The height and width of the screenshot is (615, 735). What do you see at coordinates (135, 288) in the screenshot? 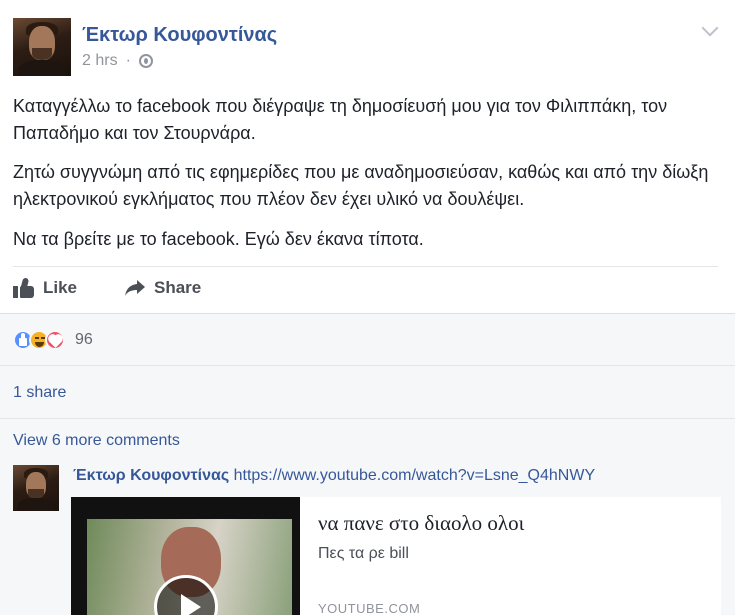
I see `share-arrow-icon` at bounding box center [135, 288].